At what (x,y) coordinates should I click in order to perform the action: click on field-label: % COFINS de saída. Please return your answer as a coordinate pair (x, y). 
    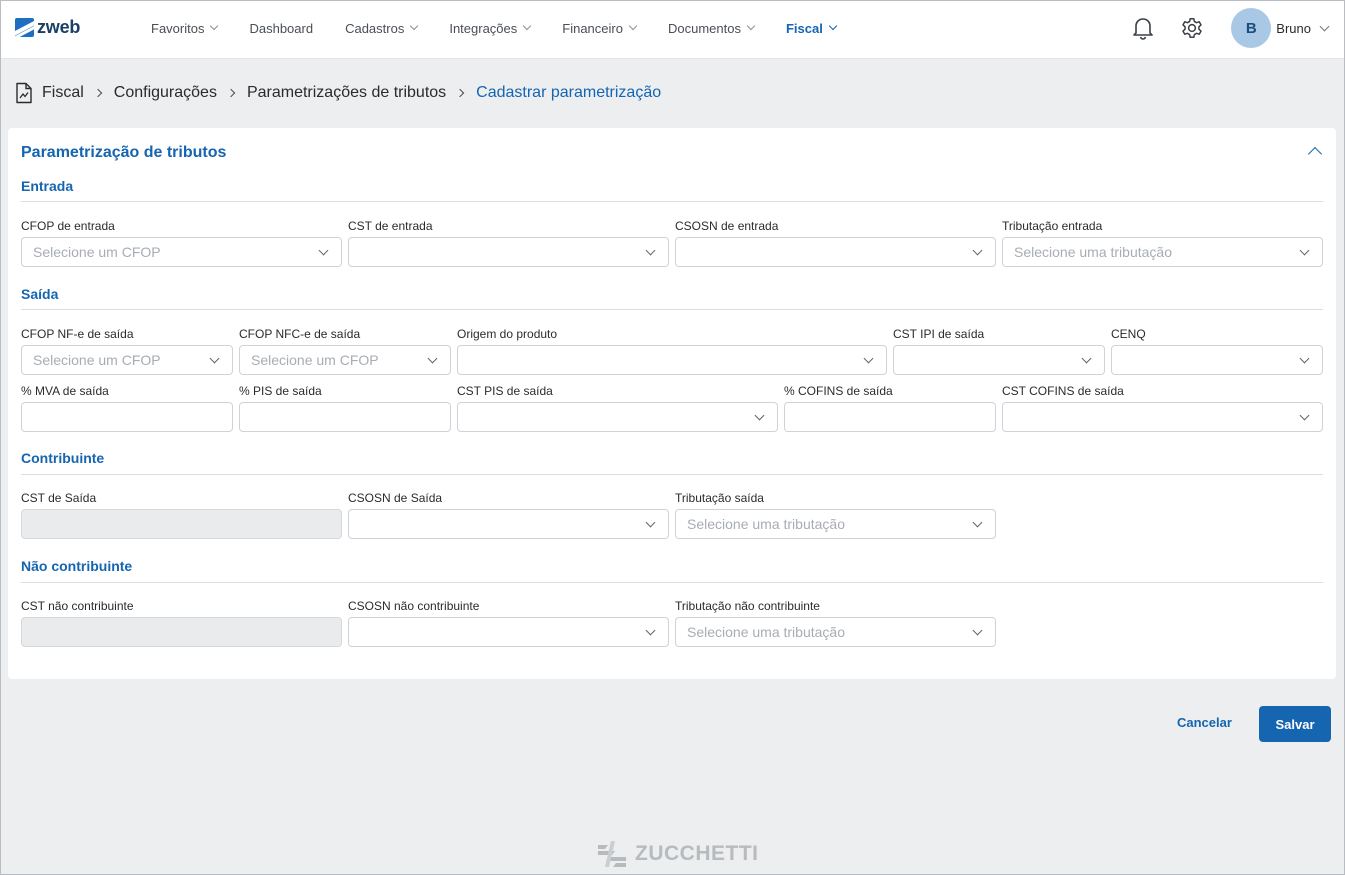
    Looking at the image, I should click on (838, 391).